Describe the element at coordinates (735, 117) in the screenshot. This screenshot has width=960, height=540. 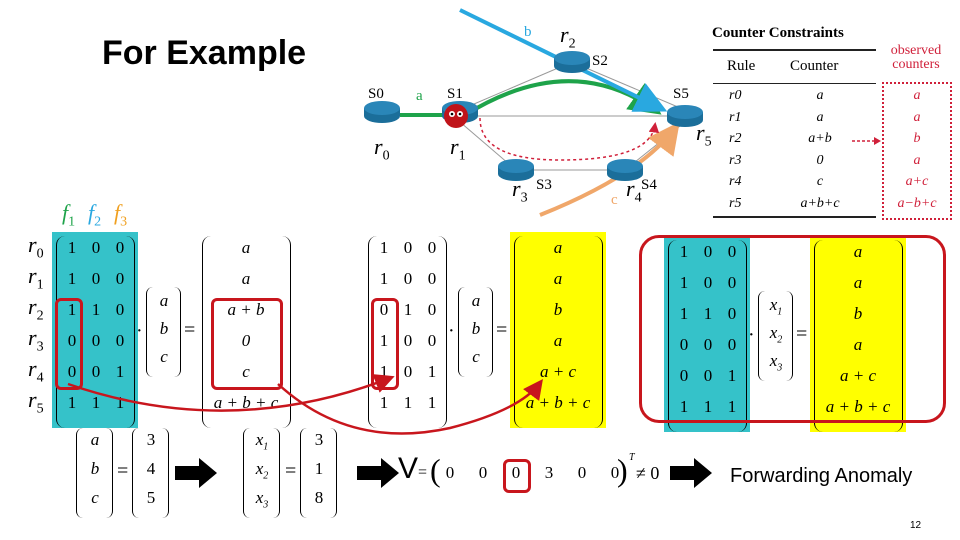
I see `table-rule-cell: r1` at that location.